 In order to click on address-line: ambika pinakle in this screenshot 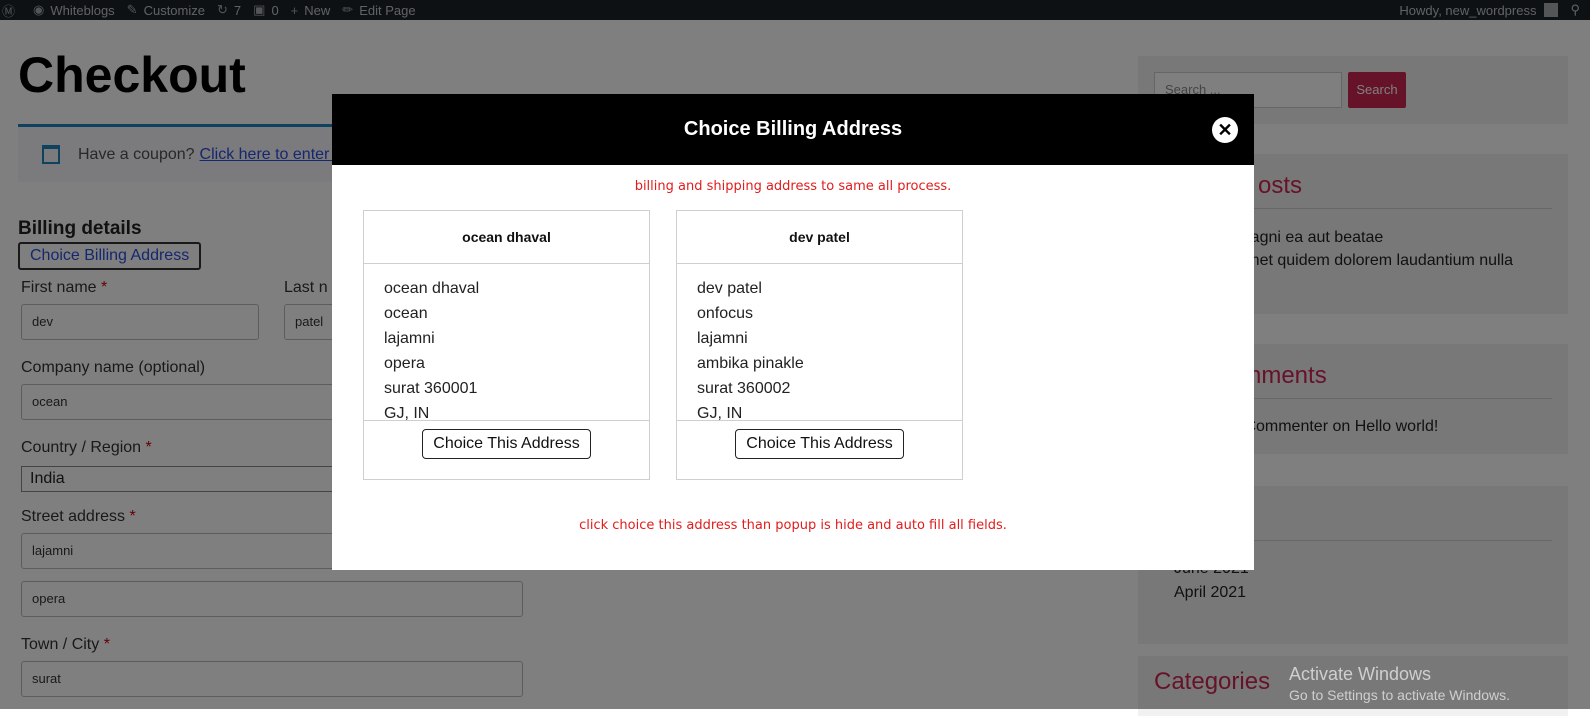, I will do `click(750, 363)`.